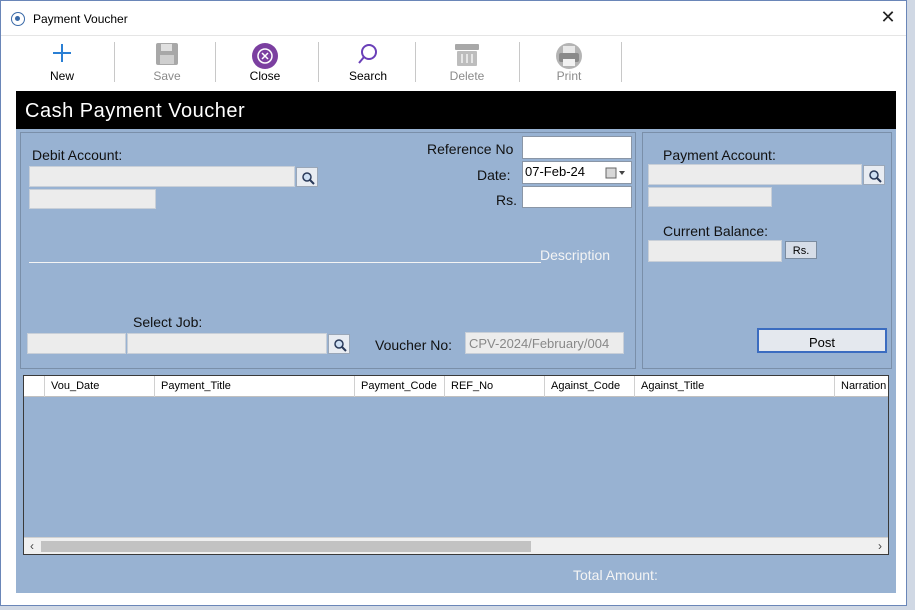 The image size is (915, 610). I want to click on close-icon, so click(265, 56).